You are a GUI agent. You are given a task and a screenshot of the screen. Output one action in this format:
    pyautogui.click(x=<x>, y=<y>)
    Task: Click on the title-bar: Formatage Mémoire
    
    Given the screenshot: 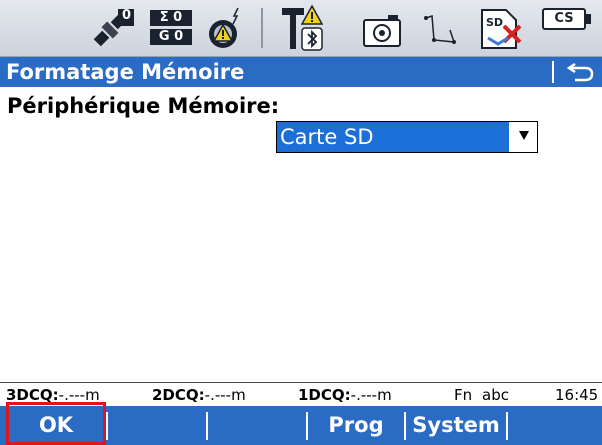 What is the action you would take?
    pyautogui.click(x=301, y=72)
    